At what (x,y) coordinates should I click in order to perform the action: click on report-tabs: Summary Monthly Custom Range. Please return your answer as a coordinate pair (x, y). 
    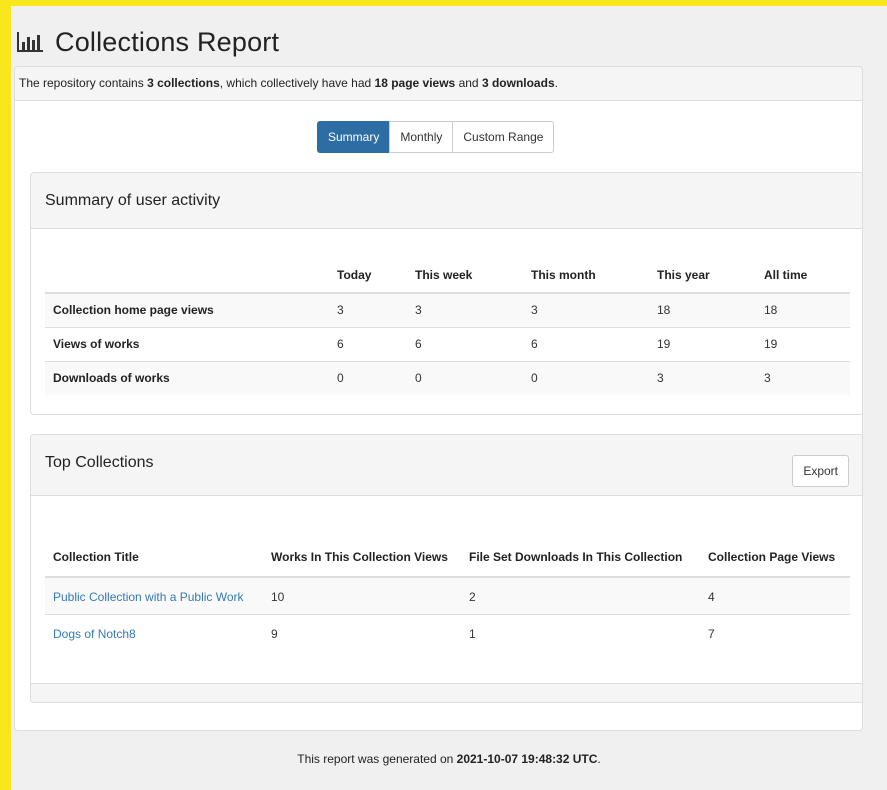
    Looking at the image, I should click on (436, 137).